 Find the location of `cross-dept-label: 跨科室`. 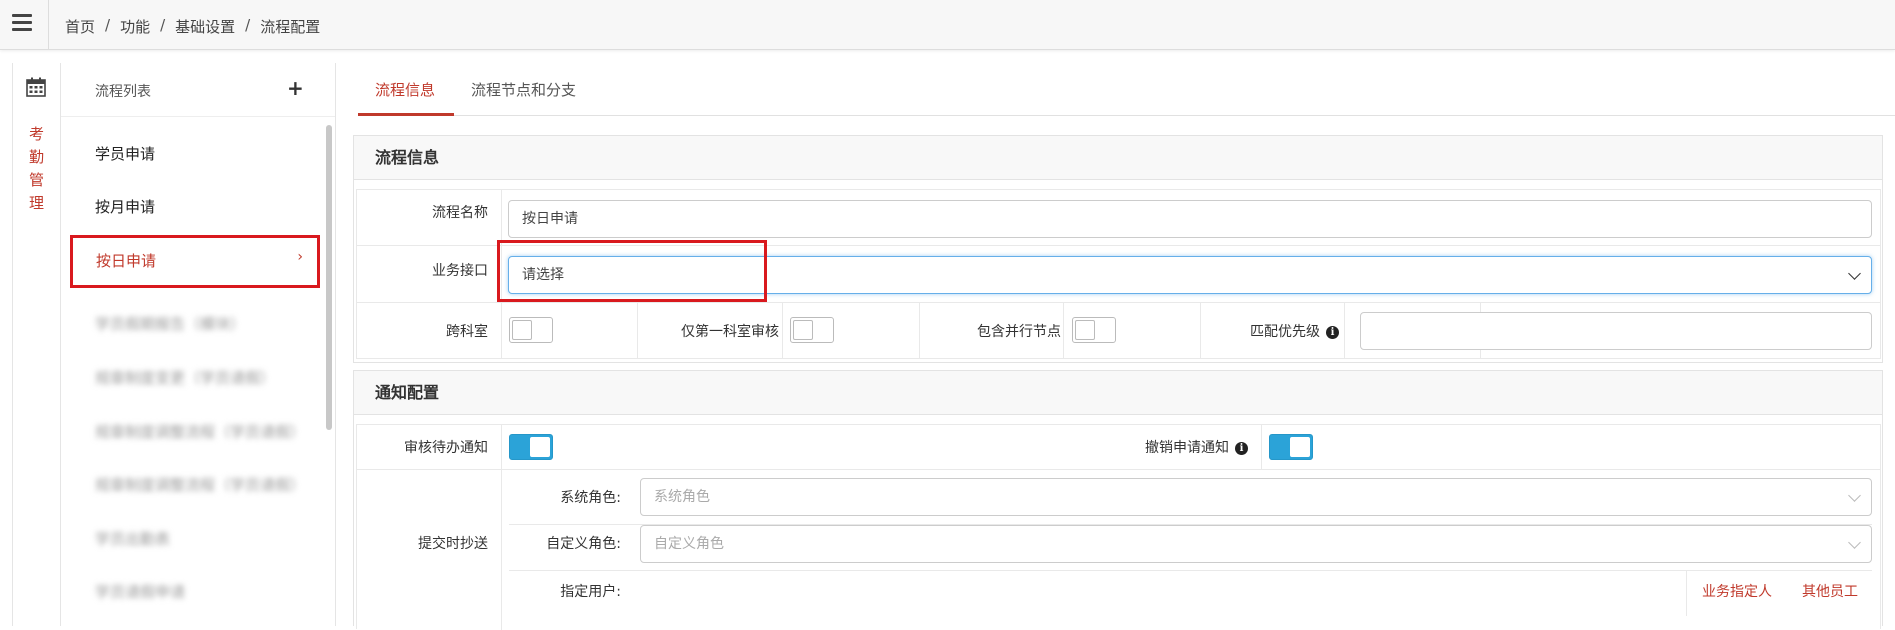

cross-dept-label: 跨科室 is located at coordinates (467, 332).